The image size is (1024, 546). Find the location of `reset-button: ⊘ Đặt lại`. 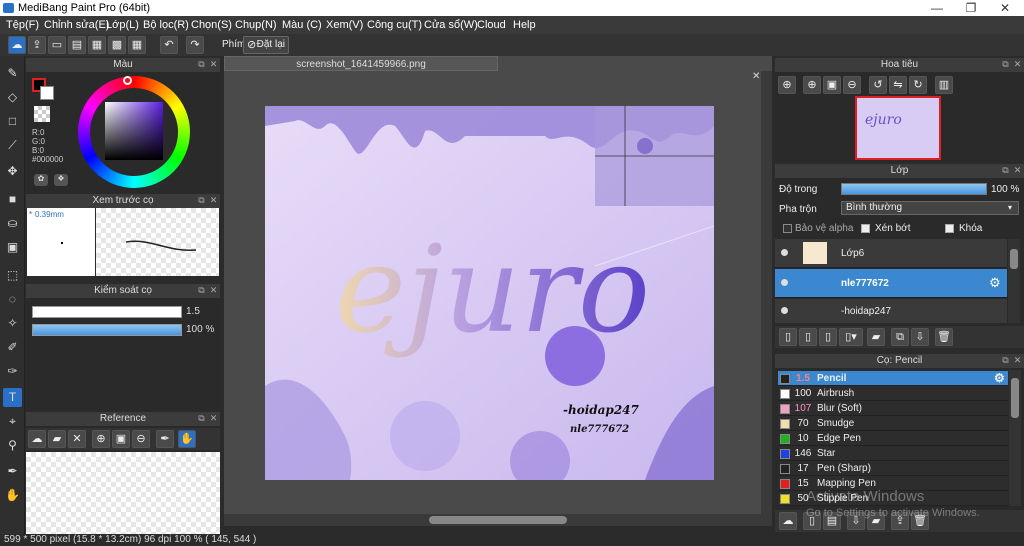

reset-button: ⊘ Đặt lại is located at coordinates (266, 45).